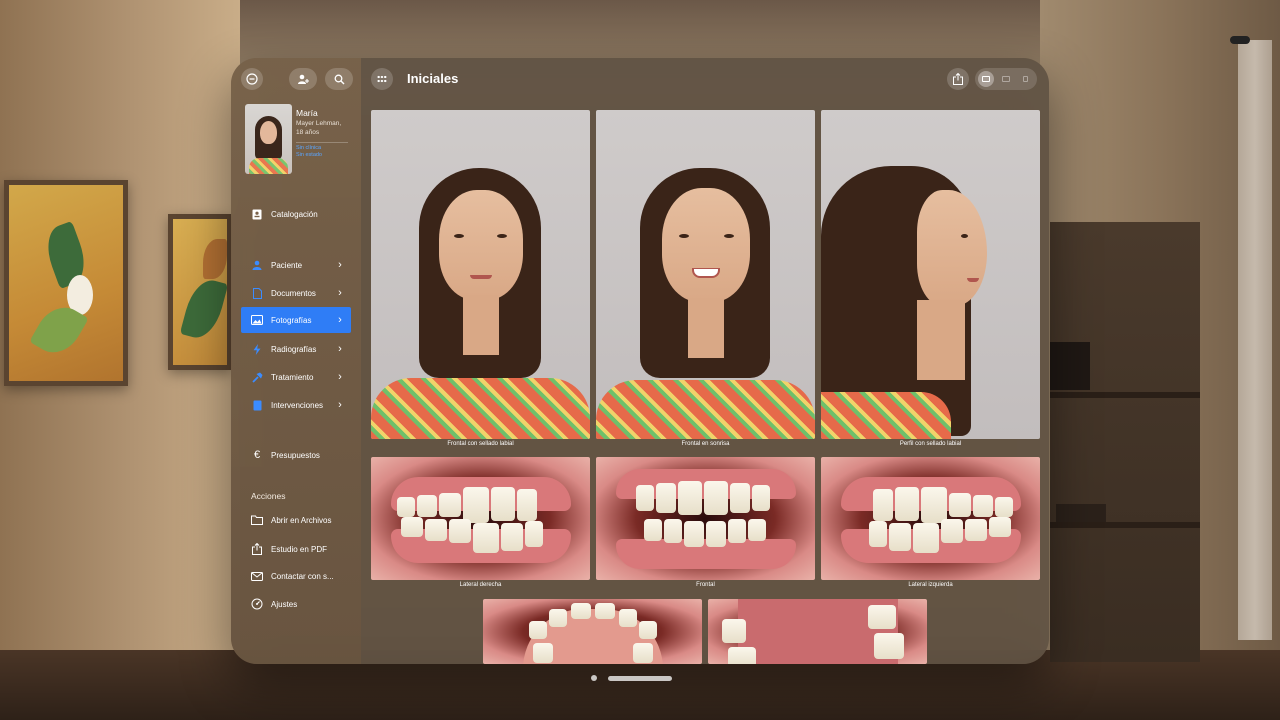 The height and width of the screenshot is (720, 1280). Describe the element at coordinates (308, 132) in the screenshot. I see `patient-age: 18 años` at that location.